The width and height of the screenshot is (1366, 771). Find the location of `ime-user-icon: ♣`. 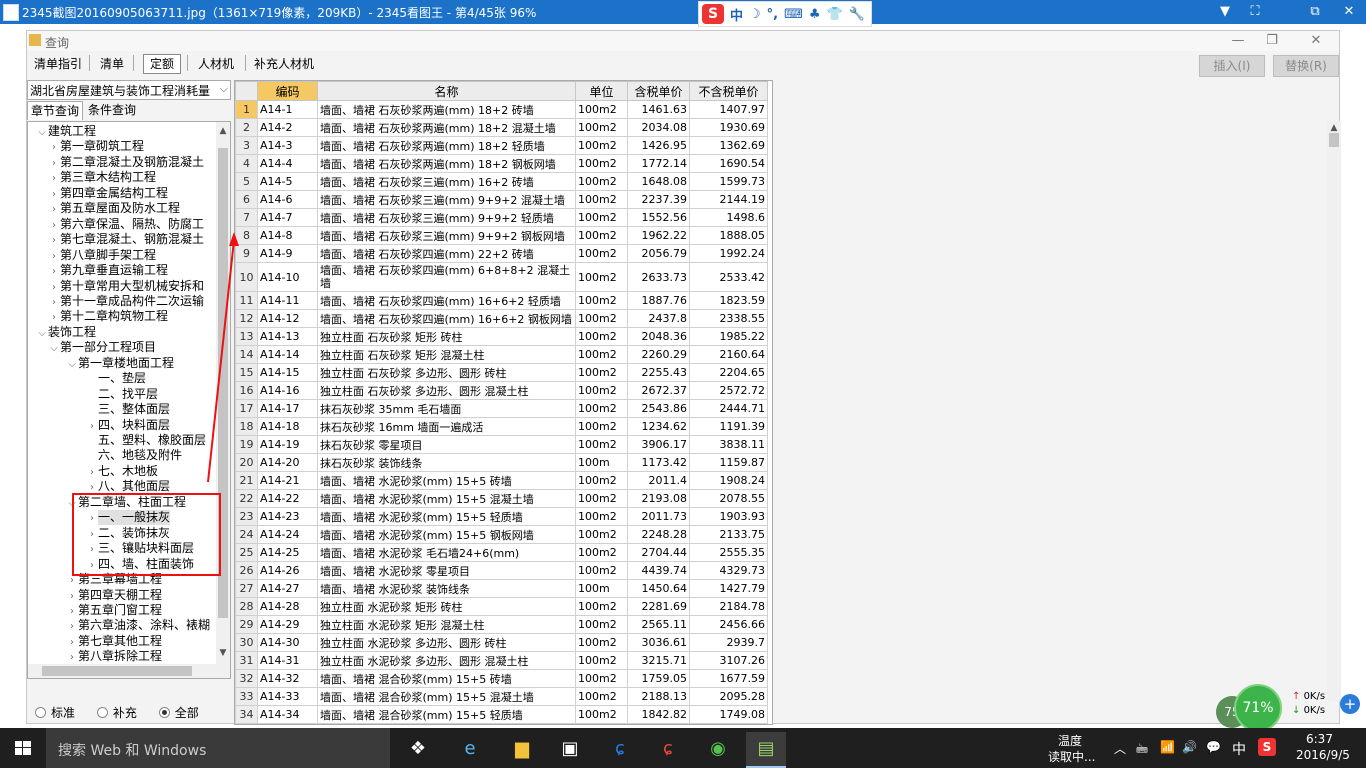

ime-user-icon: ♣ is located at coordinates (815, 14).